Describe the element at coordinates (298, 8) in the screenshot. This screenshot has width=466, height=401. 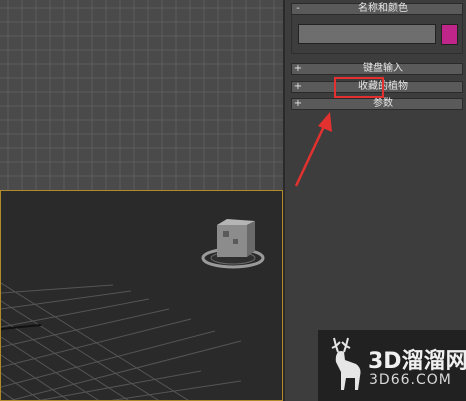
I see `collapse-icon: -` at that location.